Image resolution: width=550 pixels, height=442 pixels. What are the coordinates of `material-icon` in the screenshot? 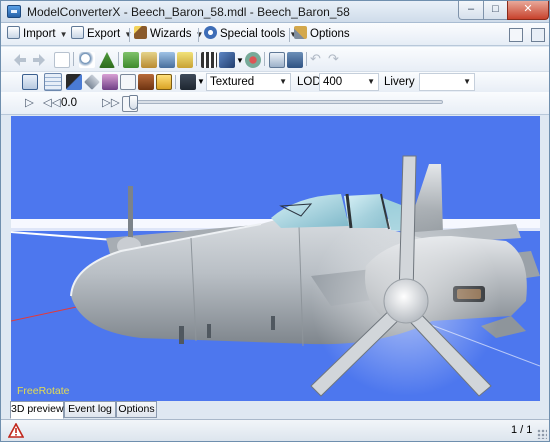 It's located at (149, 60).